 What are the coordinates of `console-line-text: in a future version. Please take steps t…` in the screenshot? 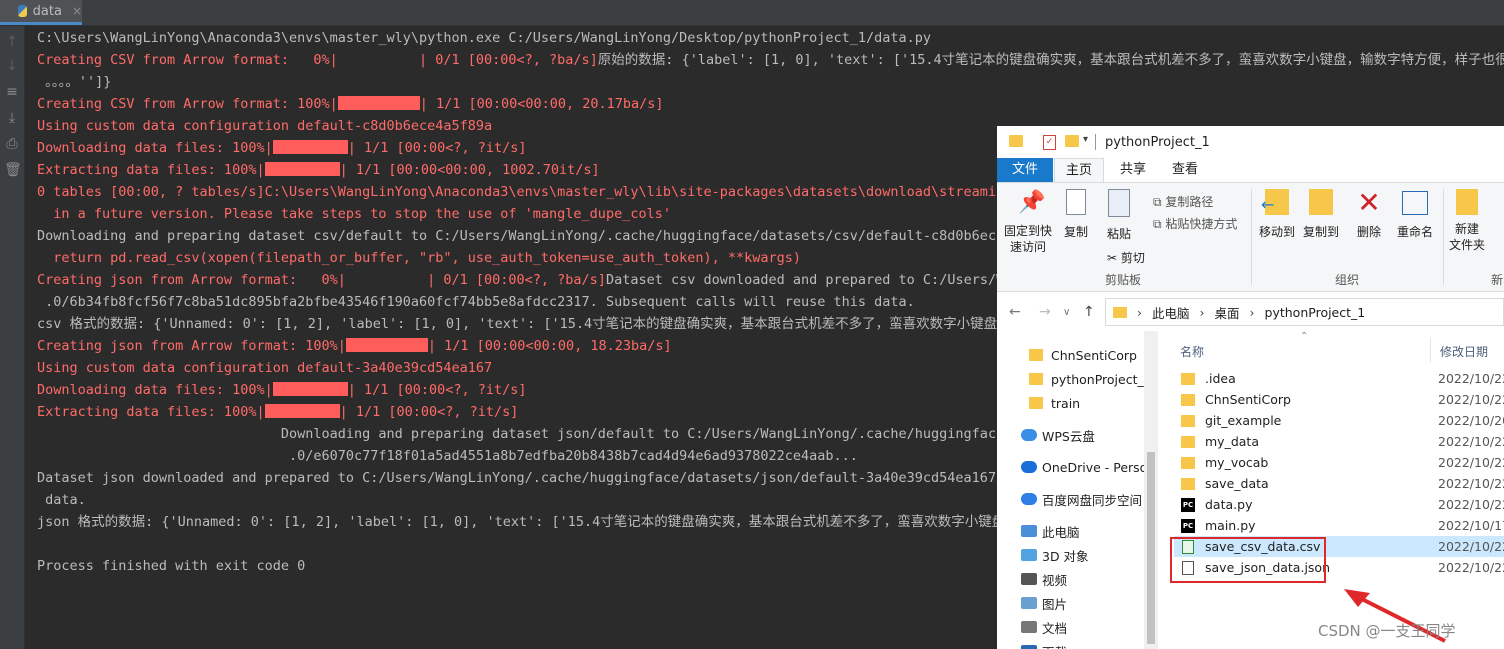 It's located at (354, 214).